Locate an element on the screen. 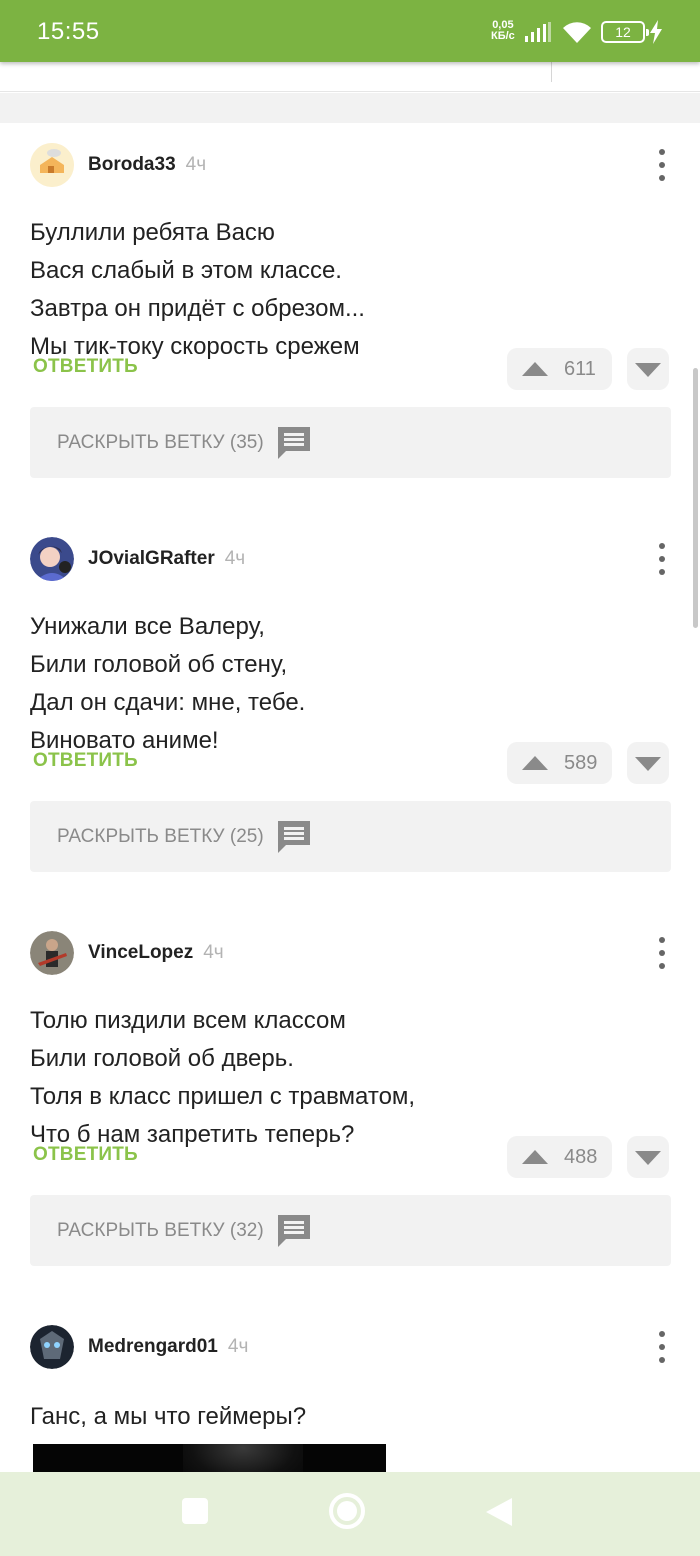  status-time: 15:55 is located at coordinates (68, 31).